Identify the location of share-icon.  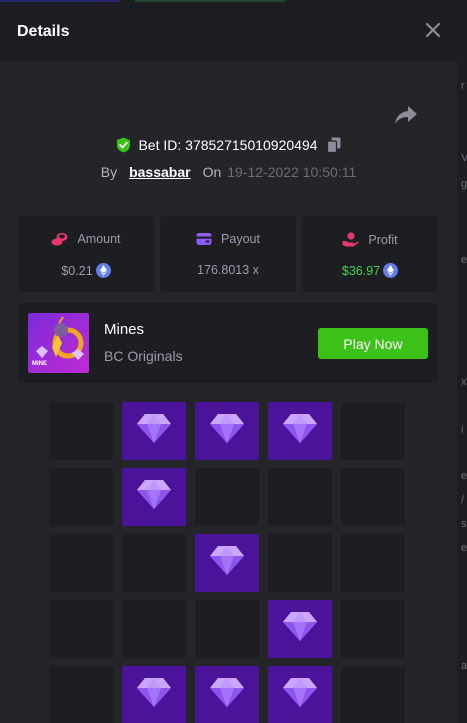
(406, 115).